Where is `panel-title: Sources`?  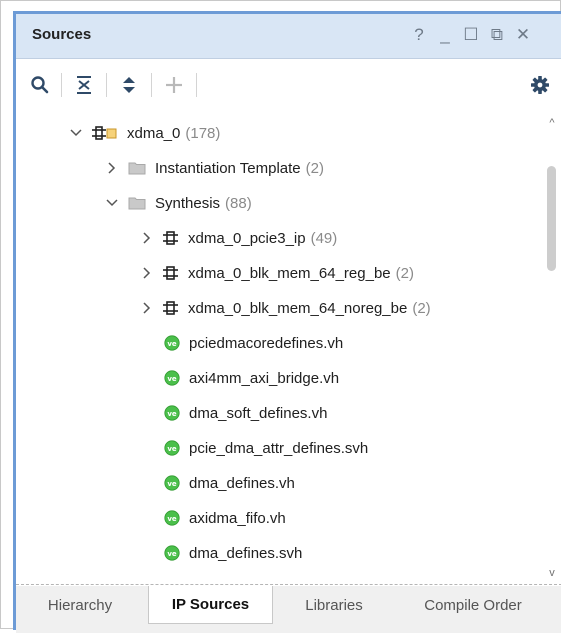 panel-title: Sources is located at coordinates (62, 34).